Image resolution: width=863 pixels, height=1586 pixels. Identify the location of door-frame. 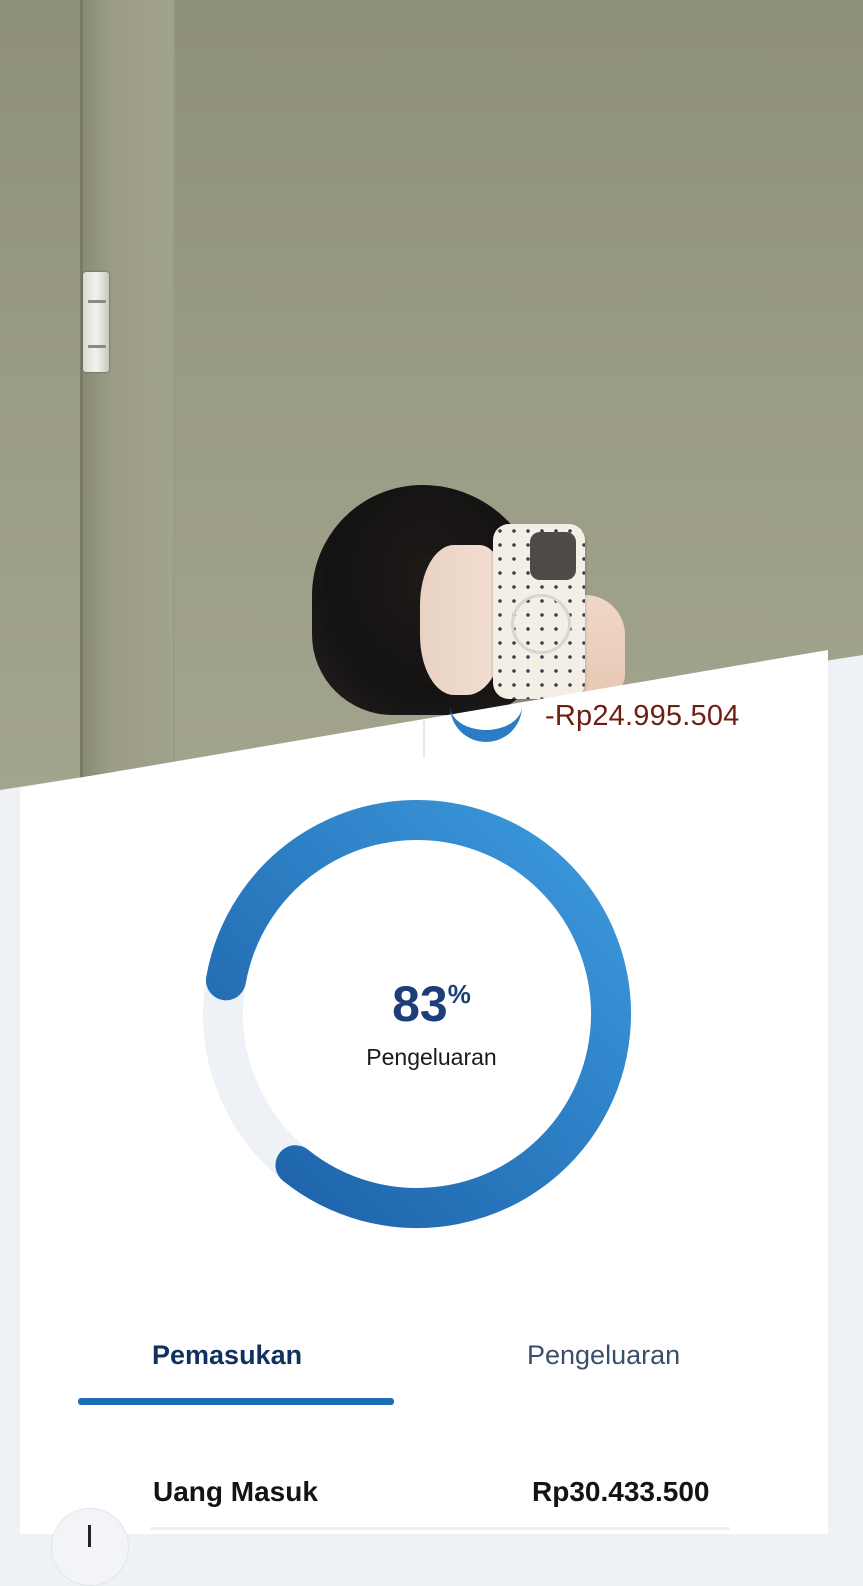
(127, 395).